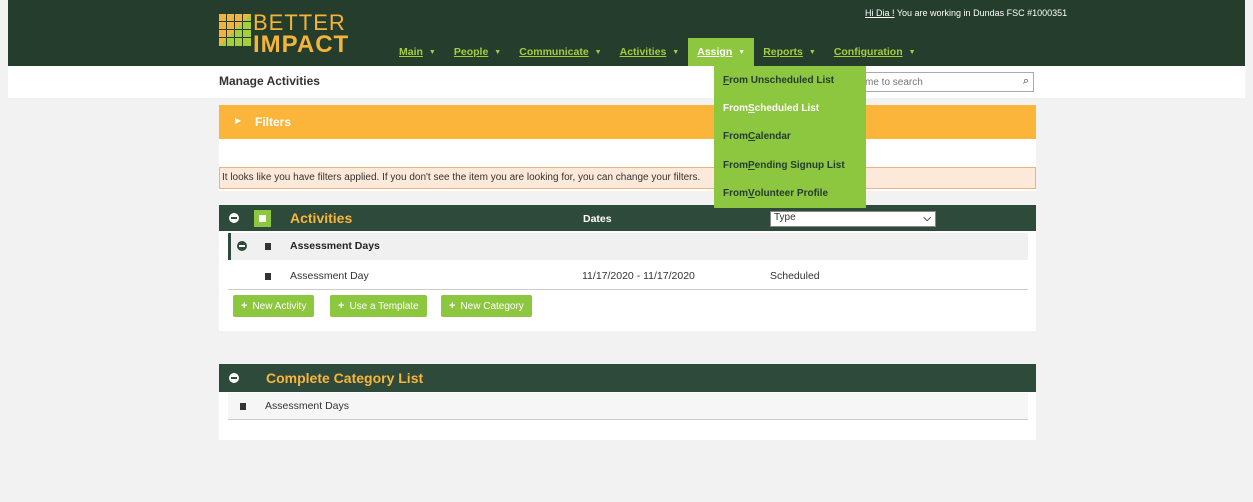  Describe the element at coordinates (597, 219) in the screenshot. I see `dates-column-header: Dates` at that location.